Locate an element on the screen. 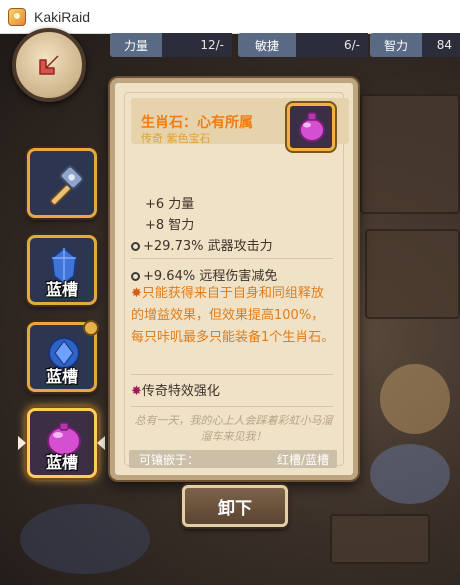  bonus-ranged-reduction: +9.64% 远程伤害减免 is located at coordinates (204, 274).